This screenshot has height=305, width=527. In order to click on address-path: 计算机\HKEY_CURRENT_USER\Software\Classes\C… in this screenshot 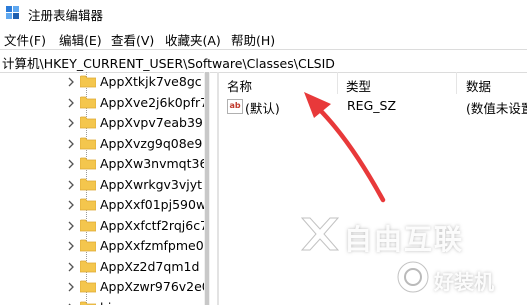, I will do `click(168, 62)`.